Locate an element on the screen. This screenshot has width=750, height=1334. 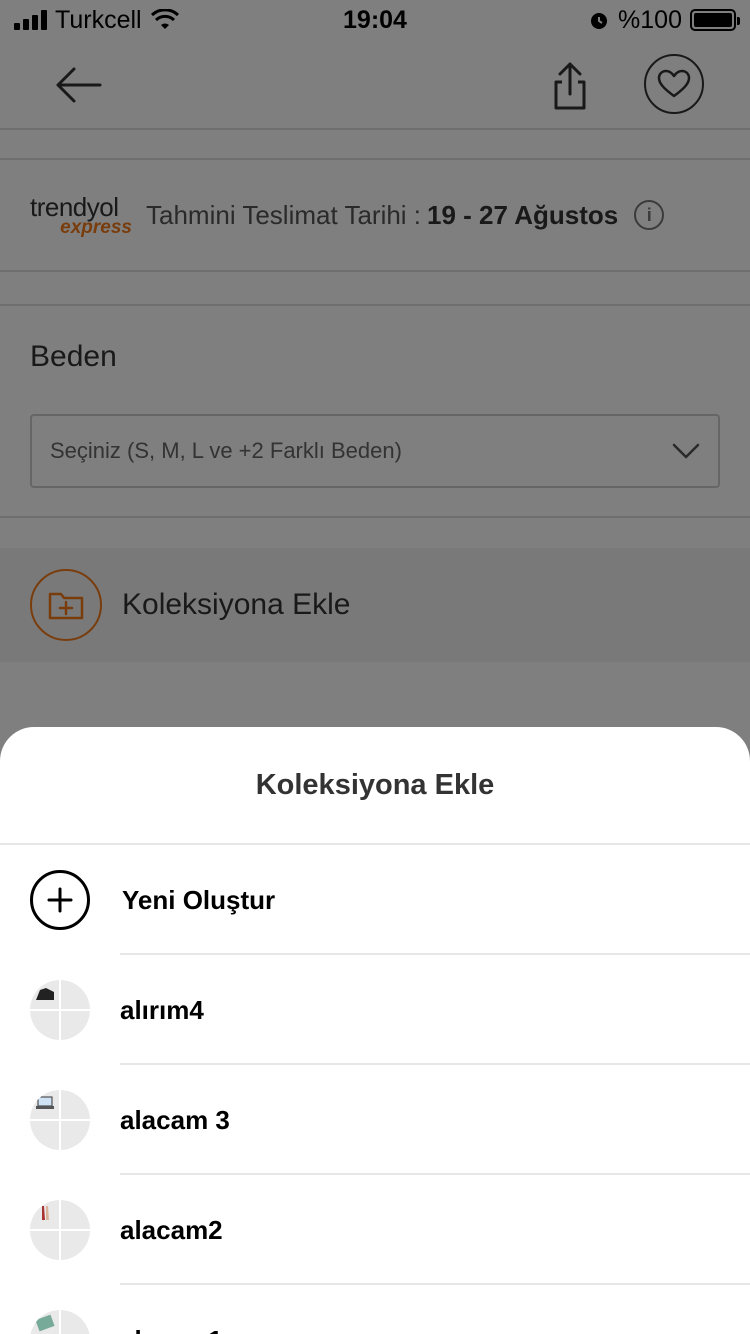
collection-row: alacam2 is located at coordinates (375, 1230).